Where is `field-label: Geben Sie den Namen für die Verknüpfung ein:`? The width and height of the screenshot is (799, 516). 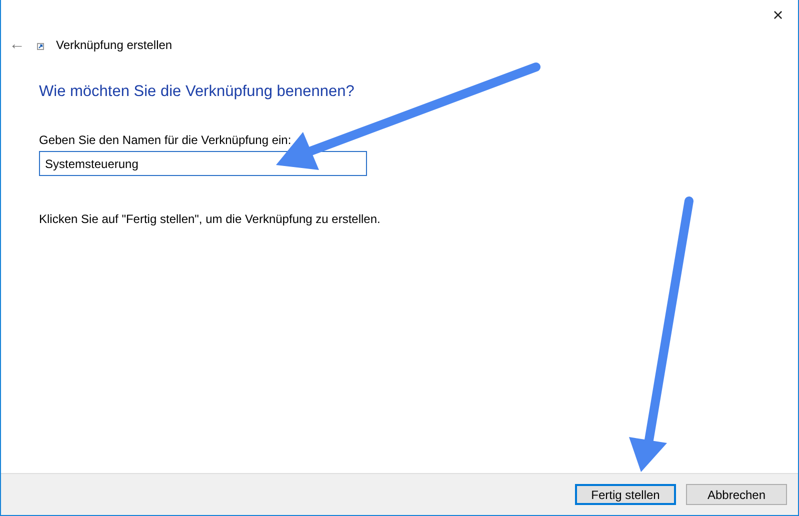 field-label: Geben Sie den Namen für die Verknüpfung ein: is located at coordinates (165, 141).